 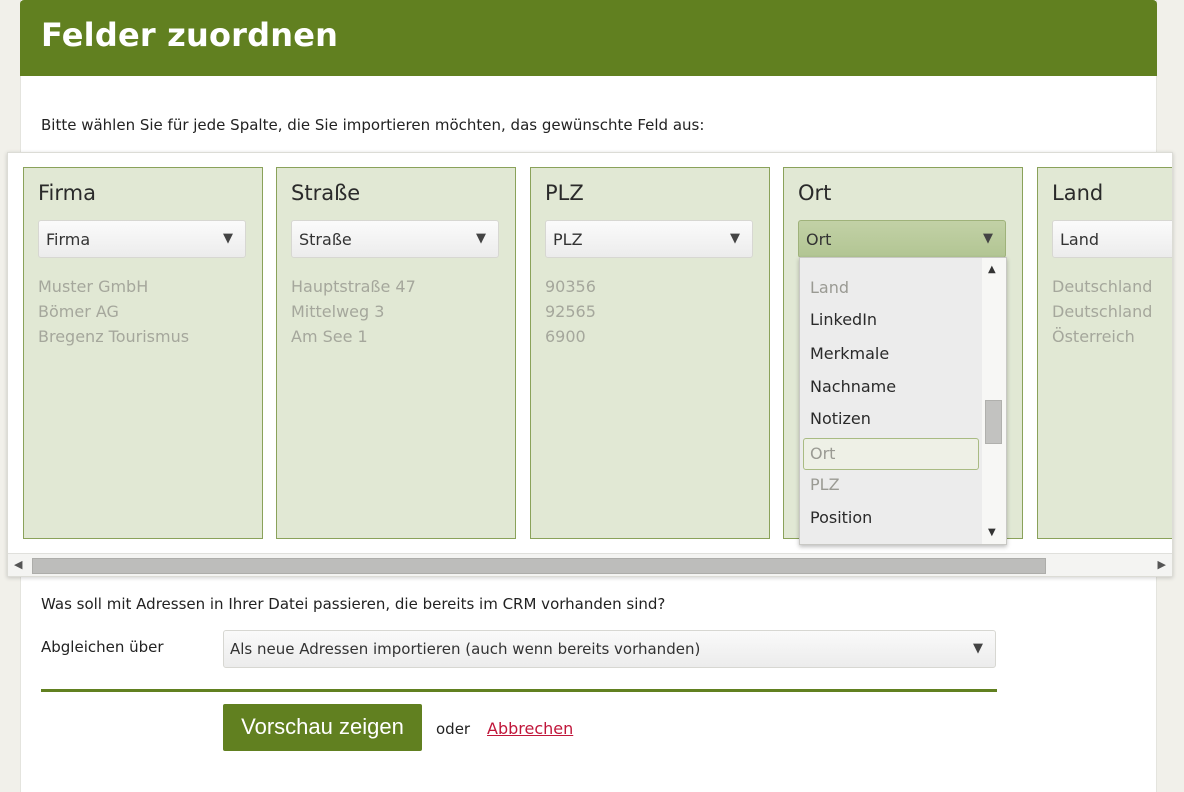 I want to click on sample-value: Bömer AG, so click(x=78, y=311).